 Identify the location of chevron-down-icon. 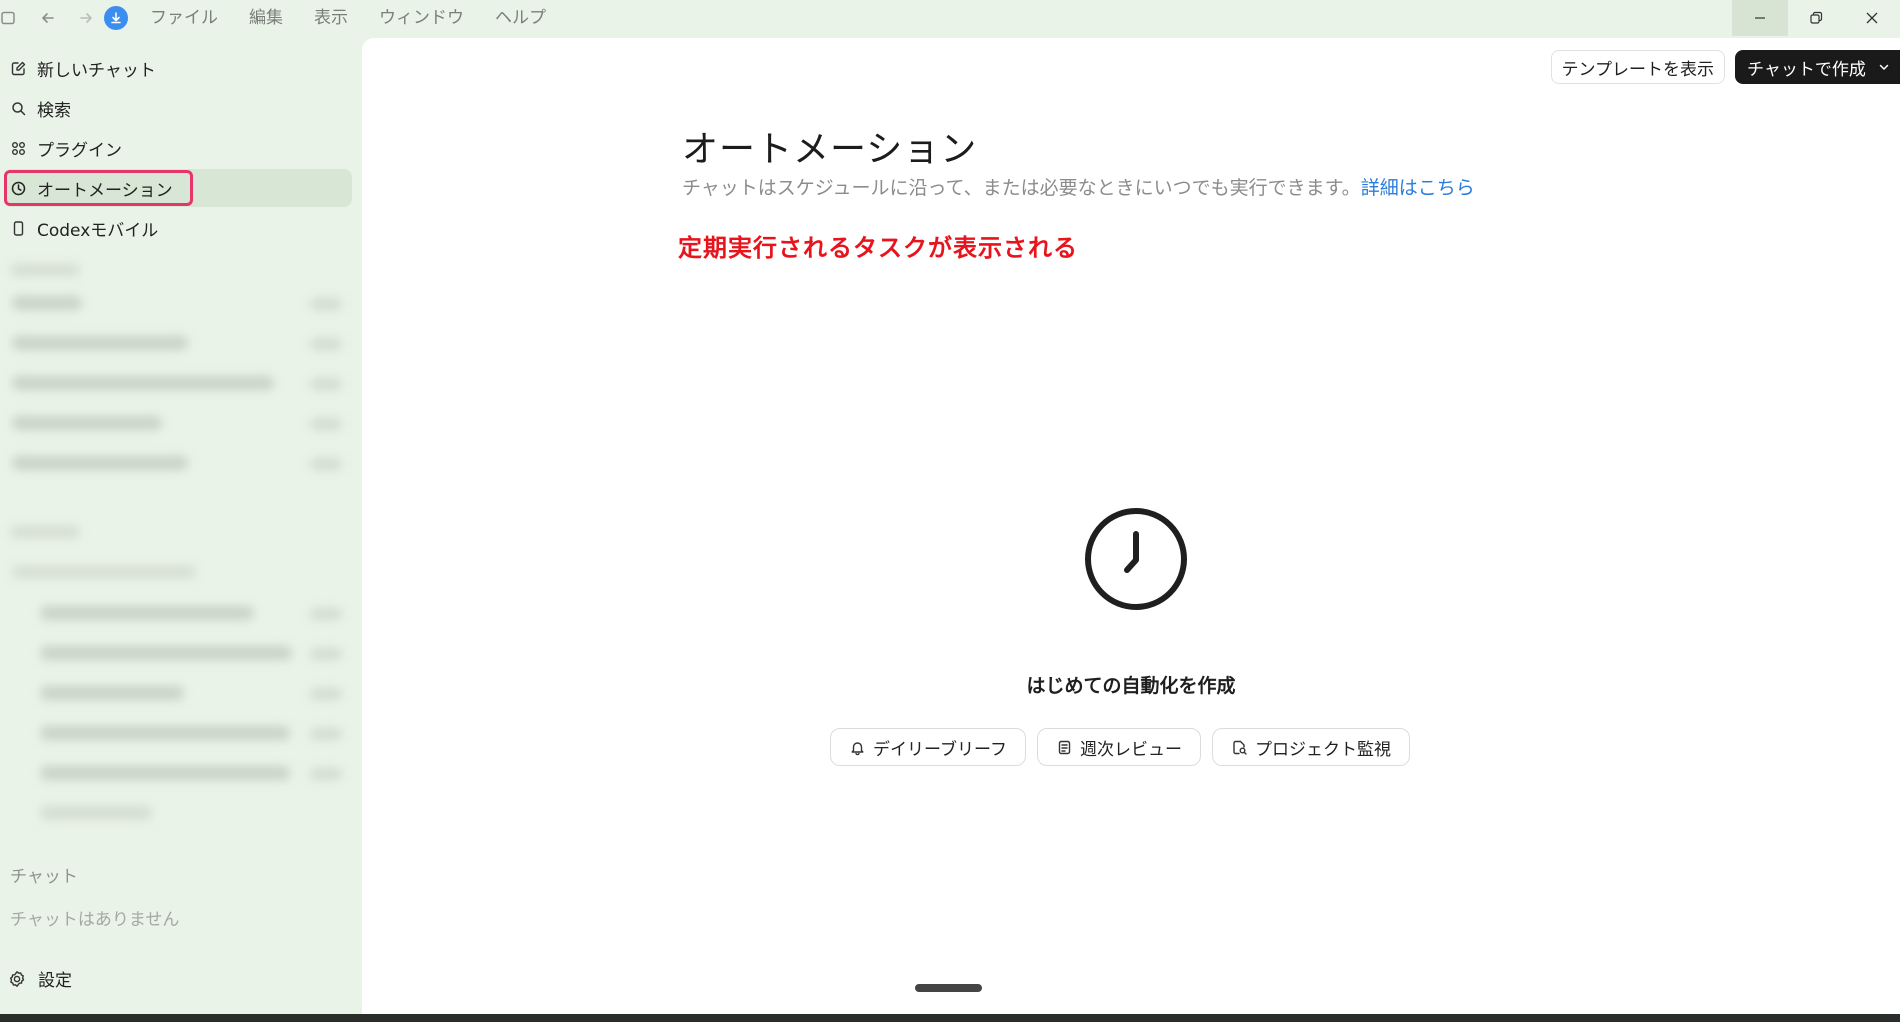
(1884, 67).